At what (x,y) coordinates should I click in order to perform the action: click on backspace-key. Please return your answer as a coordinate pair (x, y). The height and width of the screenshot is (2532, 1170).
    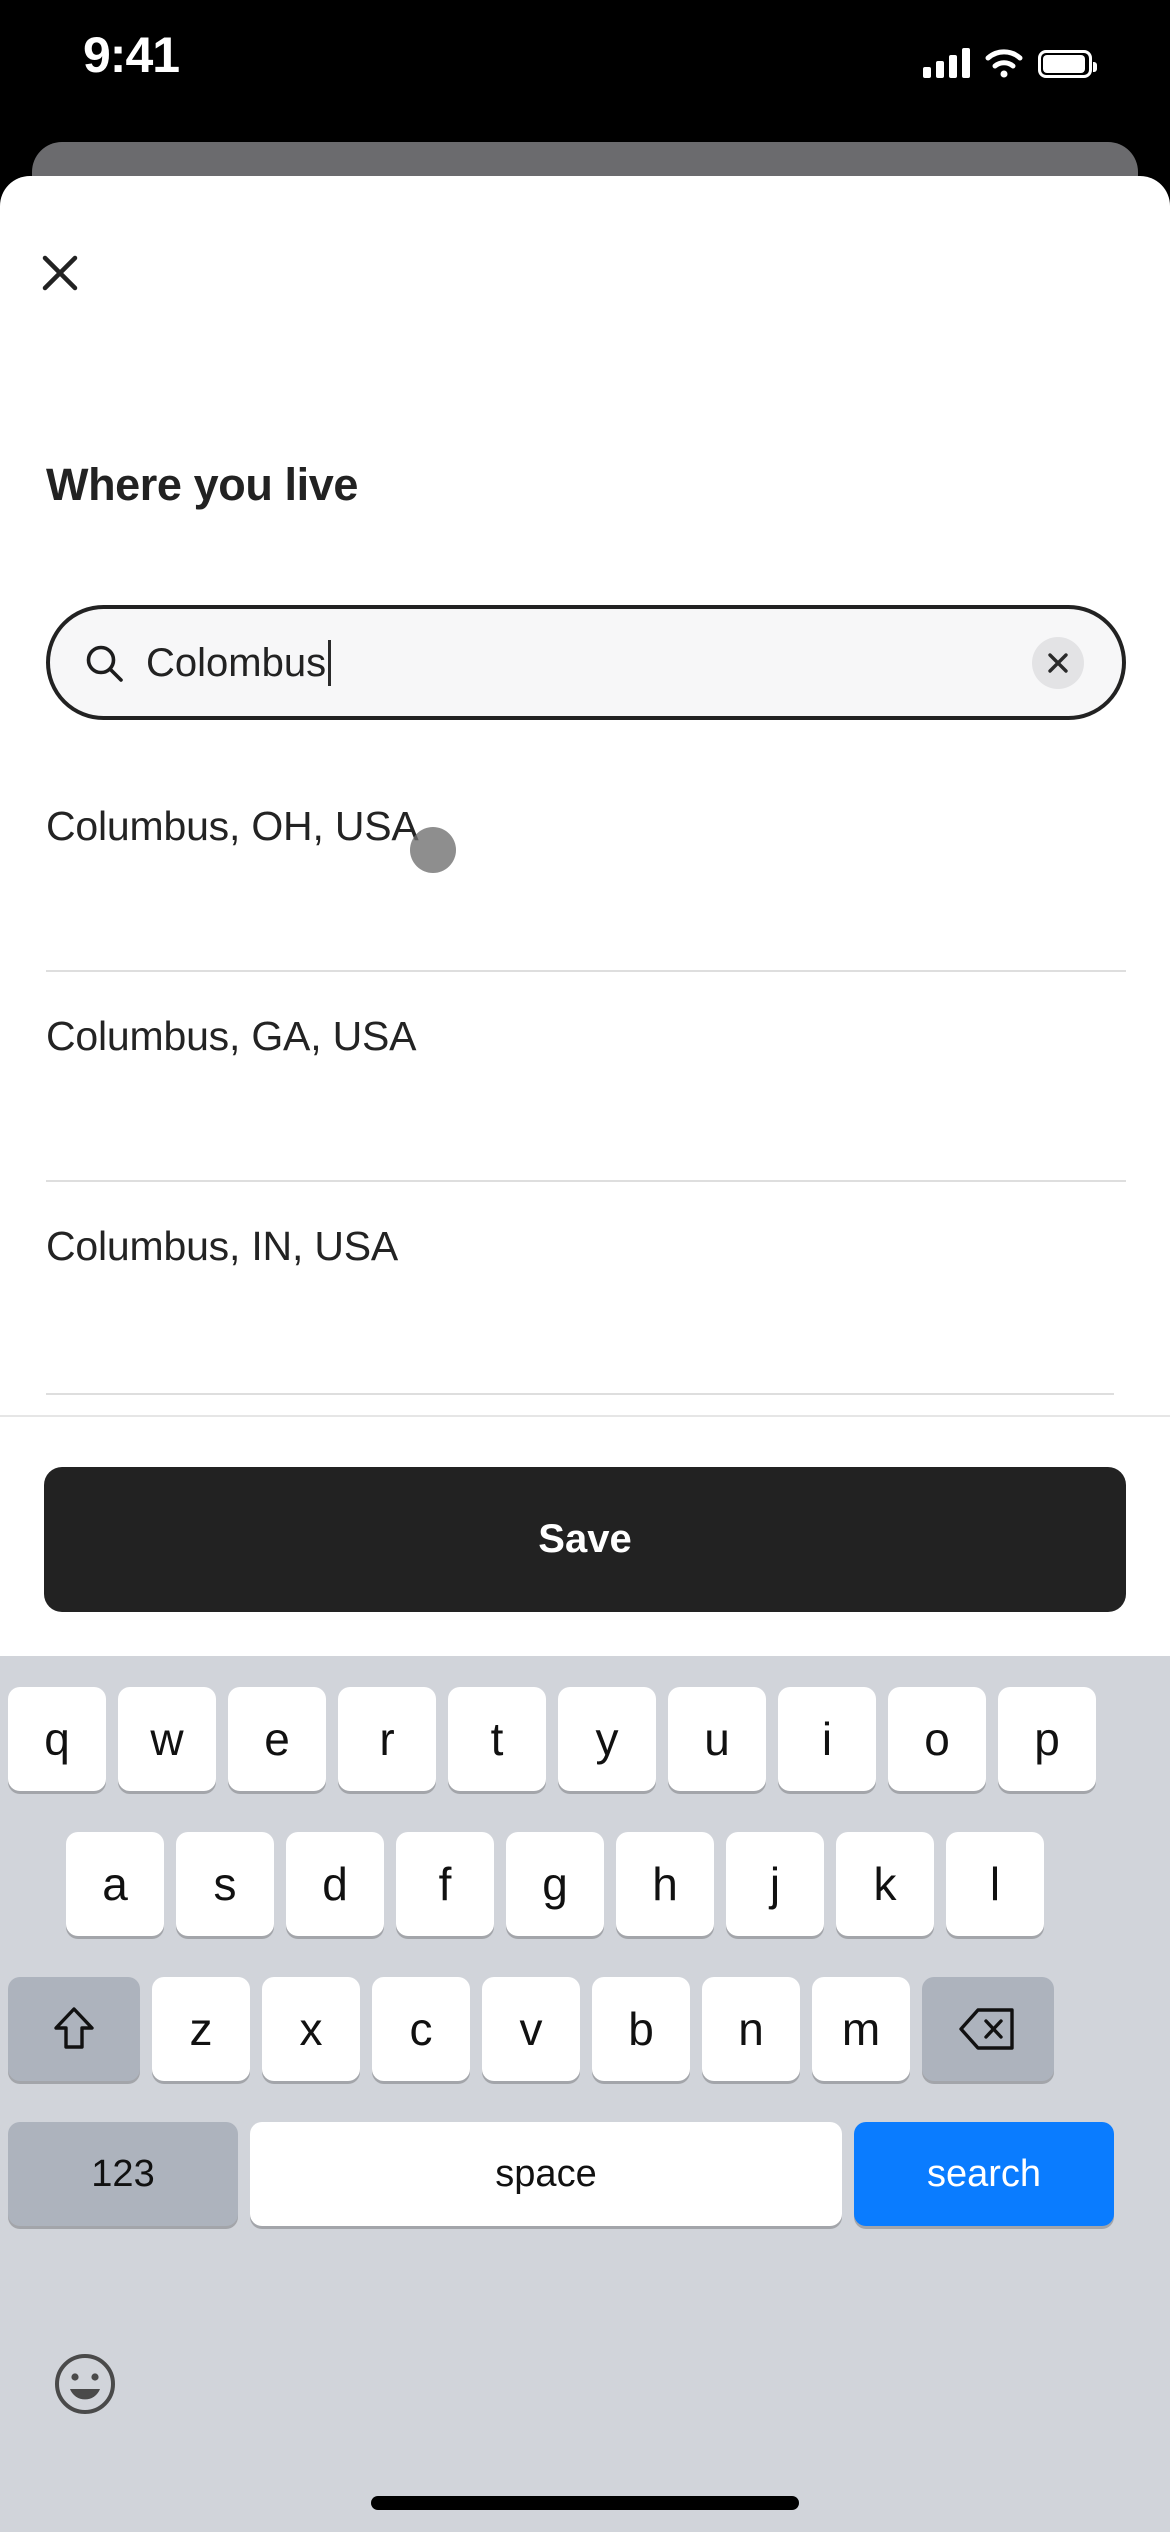
    Looking at the image, I should click on (988, 2029).